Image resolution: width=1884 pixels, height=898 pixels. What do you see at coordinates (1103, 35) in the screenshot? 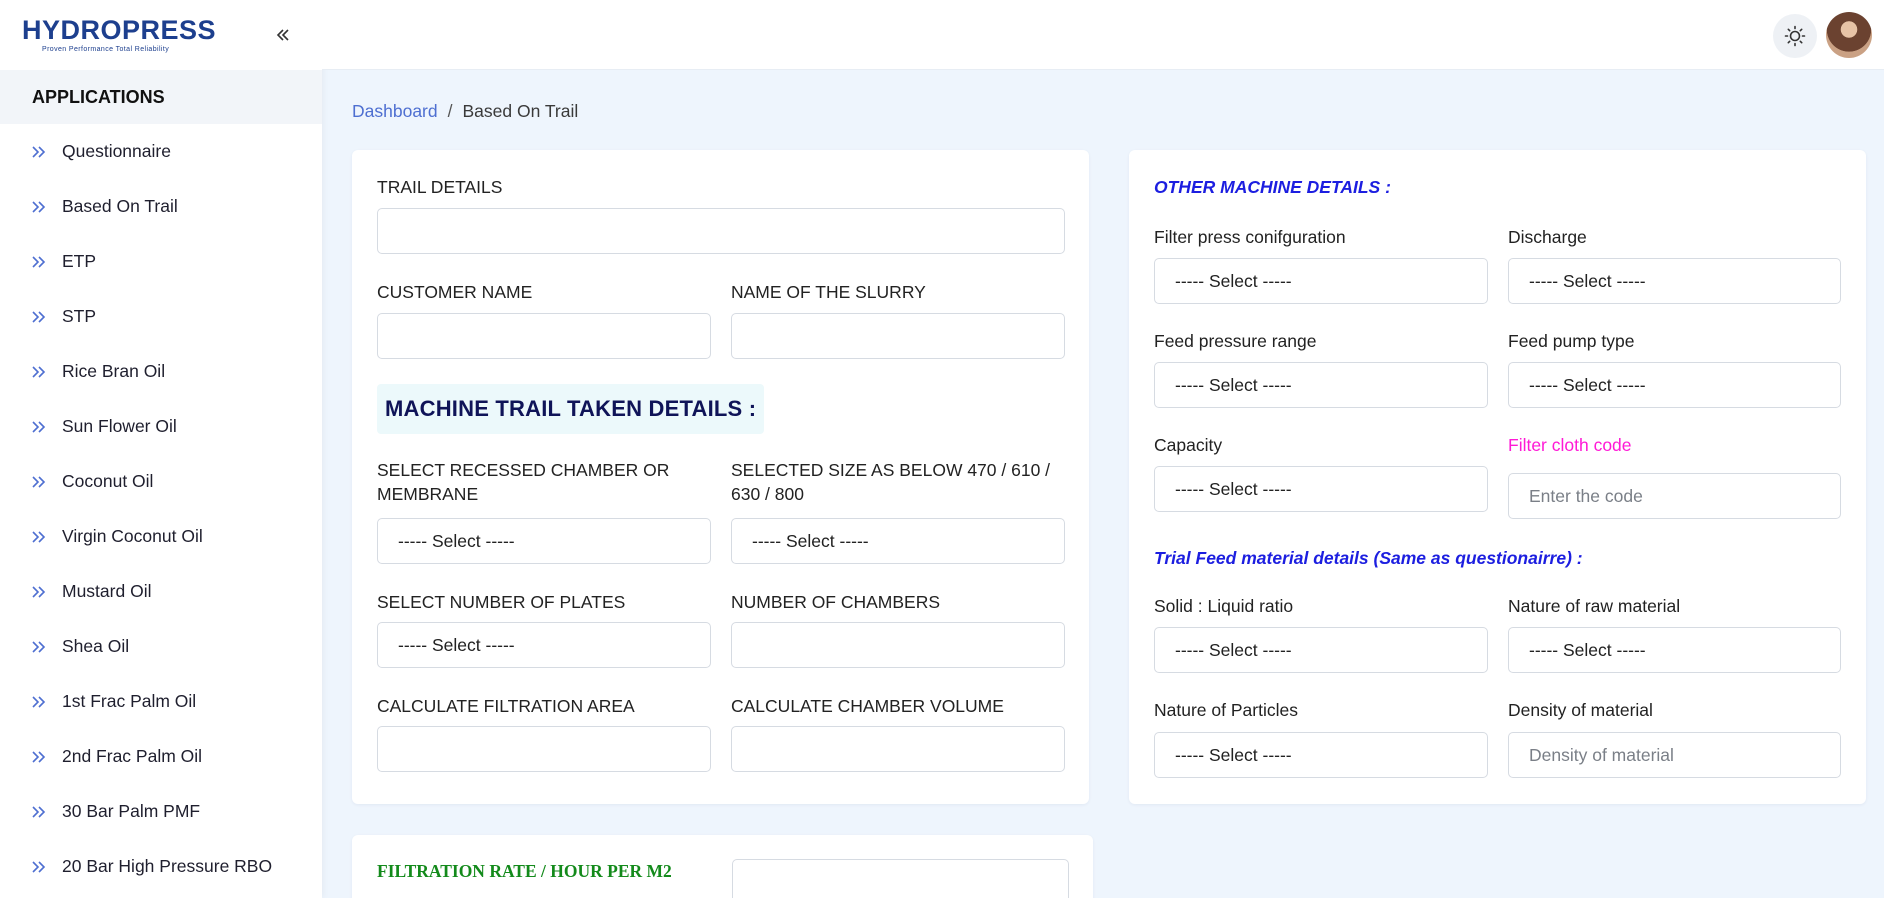
I see `topbar` at bounding box center [1103, 35].